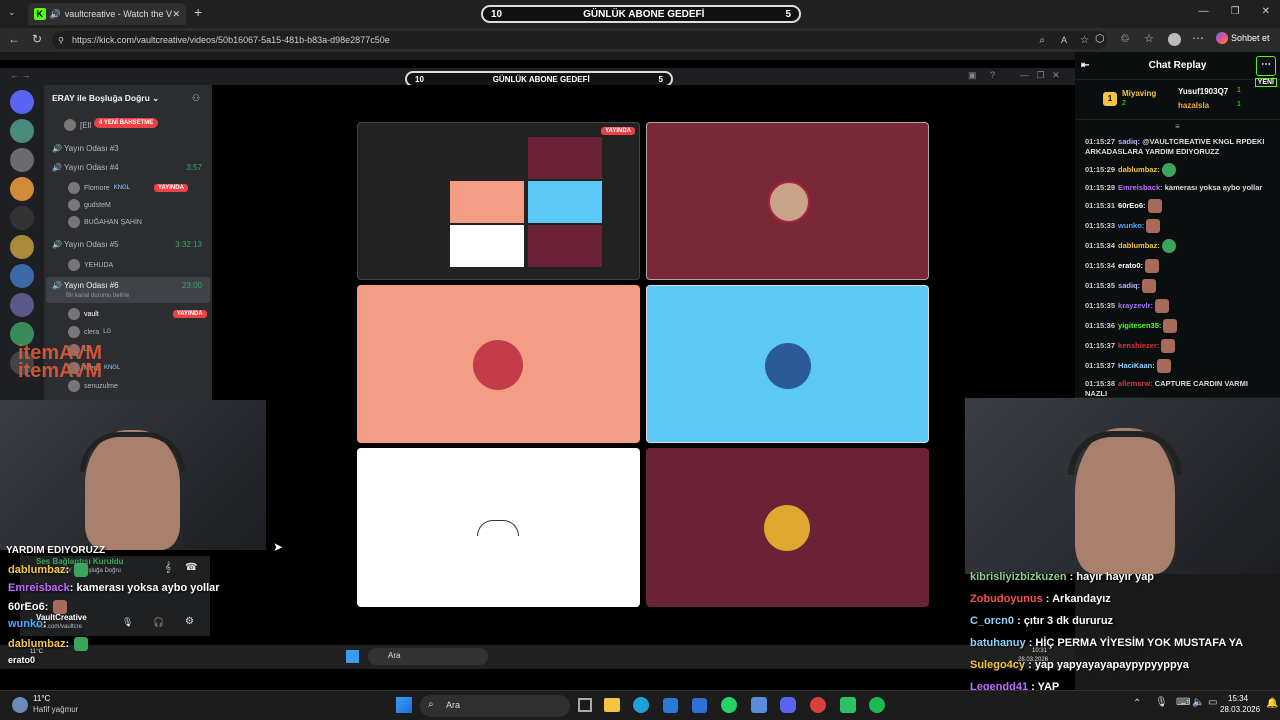 This screenshot has width=1280, height=720. Describe the element at coordinates (1203, 91) in the screenshot. I see `gifter-name: Yusuf1903Q7` at that location.